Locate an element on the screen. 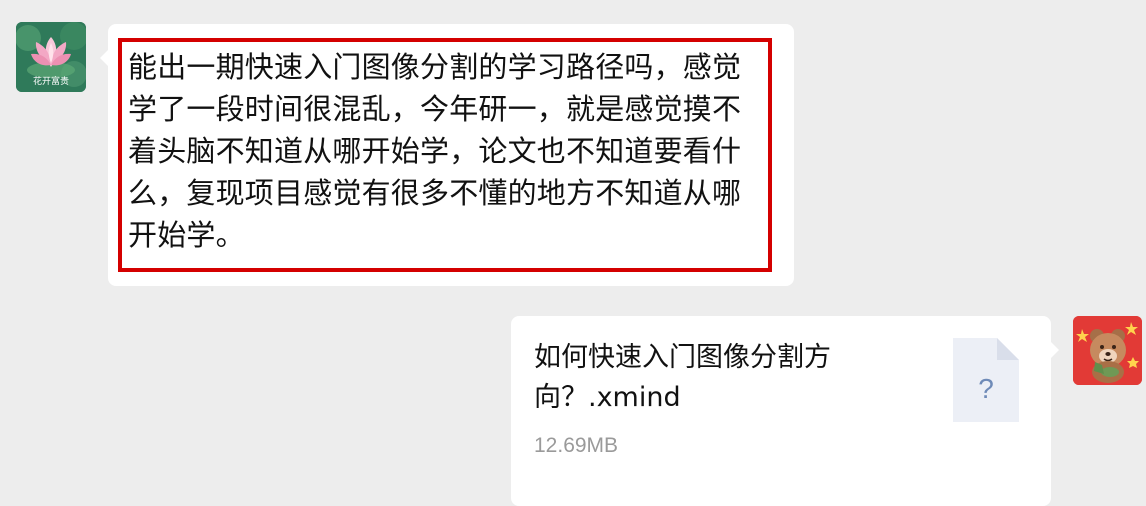  file-name: 如何快速入门图像分割方向？.xmind is located at coordinates (682, 377).